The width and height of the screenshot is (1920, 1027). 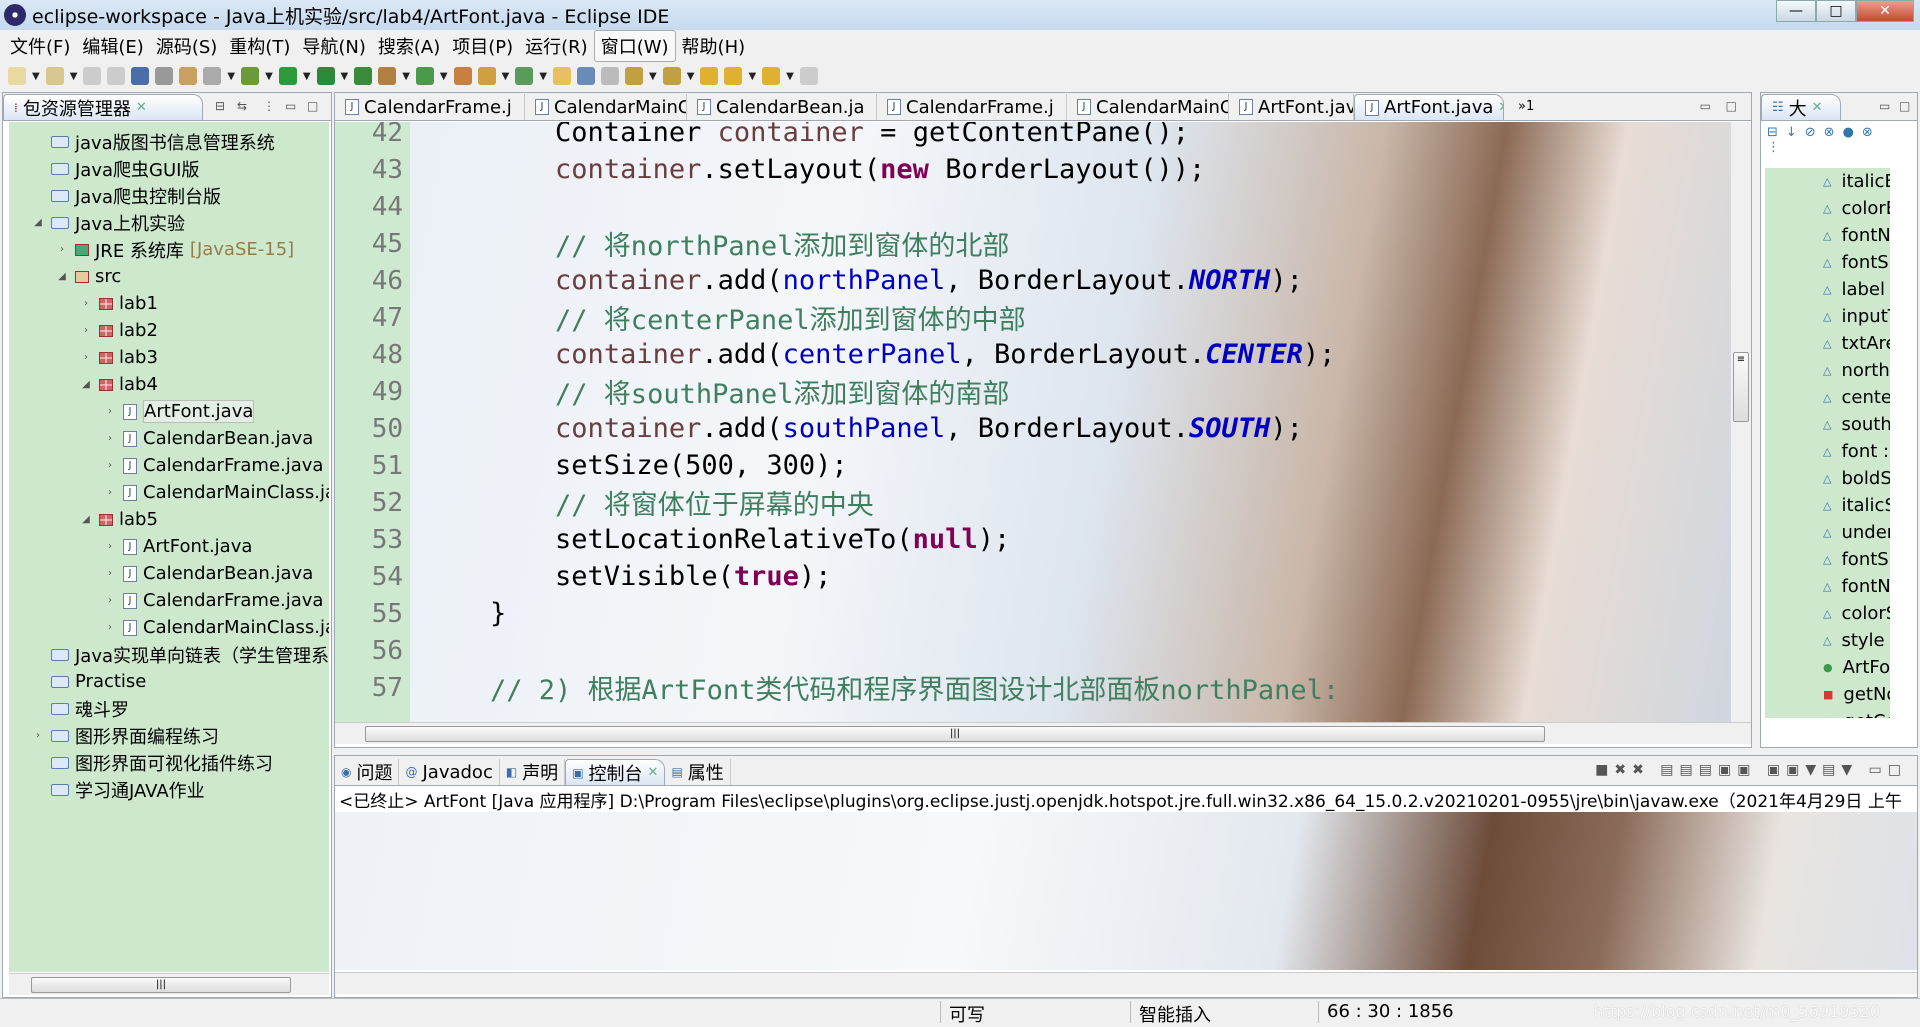 I want to click on tree-item: › J ArtFont.java, so click(x=177, y=546).